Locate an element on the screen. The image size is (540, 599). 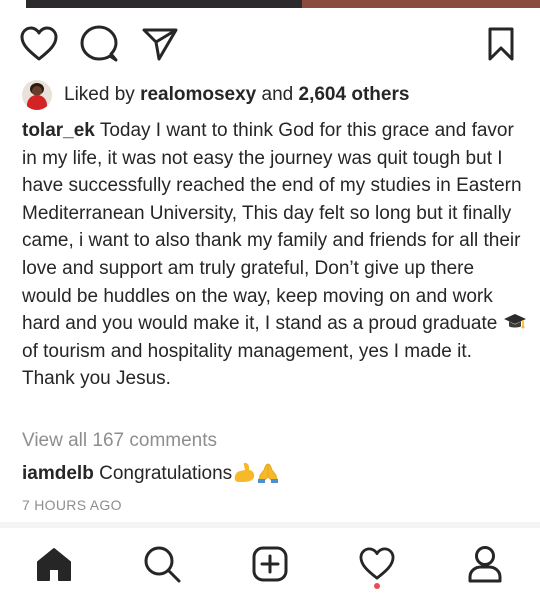
bottom-navigation-bar is located at coordinates (270, 563).